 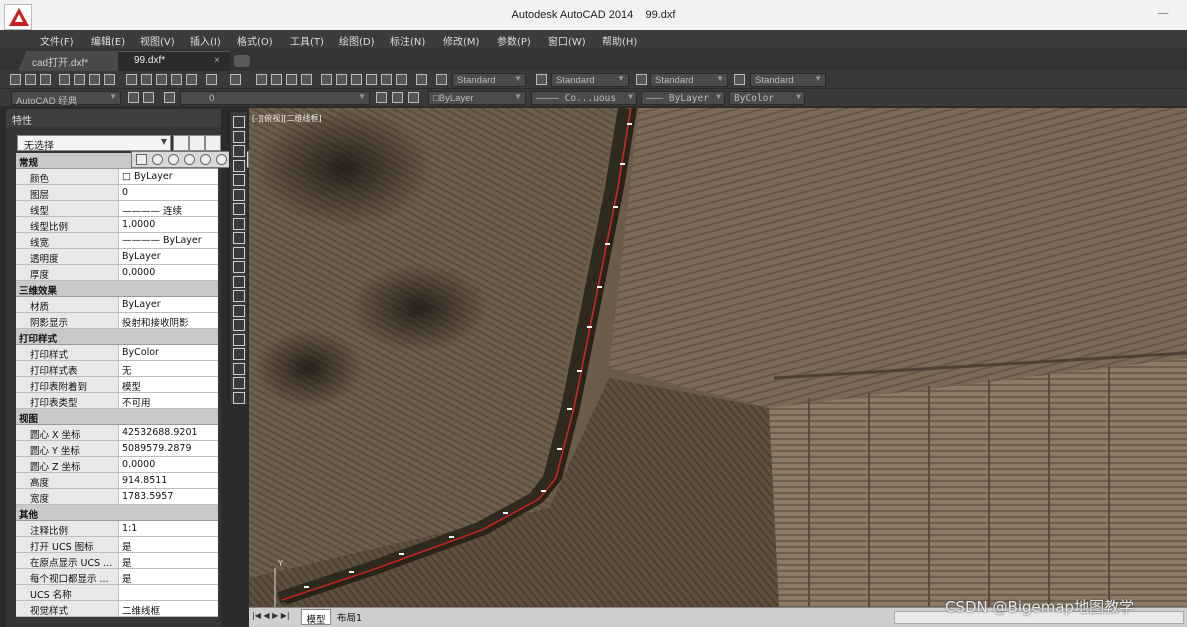 I want to click on property-row: 线型比例 1.0000, so click(x=117, y=225).